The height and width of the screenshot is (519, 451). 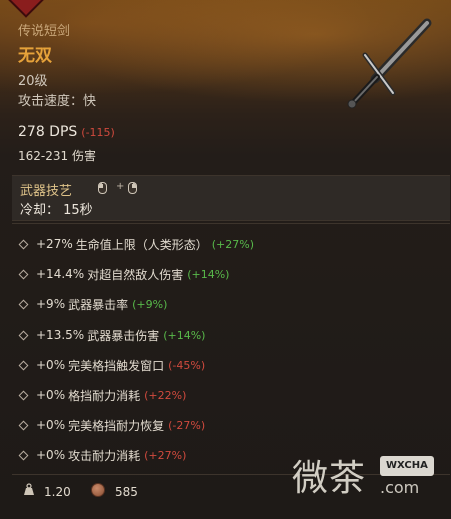 I want to click on attack-speed: 攻击速度：快, so click(x=57, y=101).